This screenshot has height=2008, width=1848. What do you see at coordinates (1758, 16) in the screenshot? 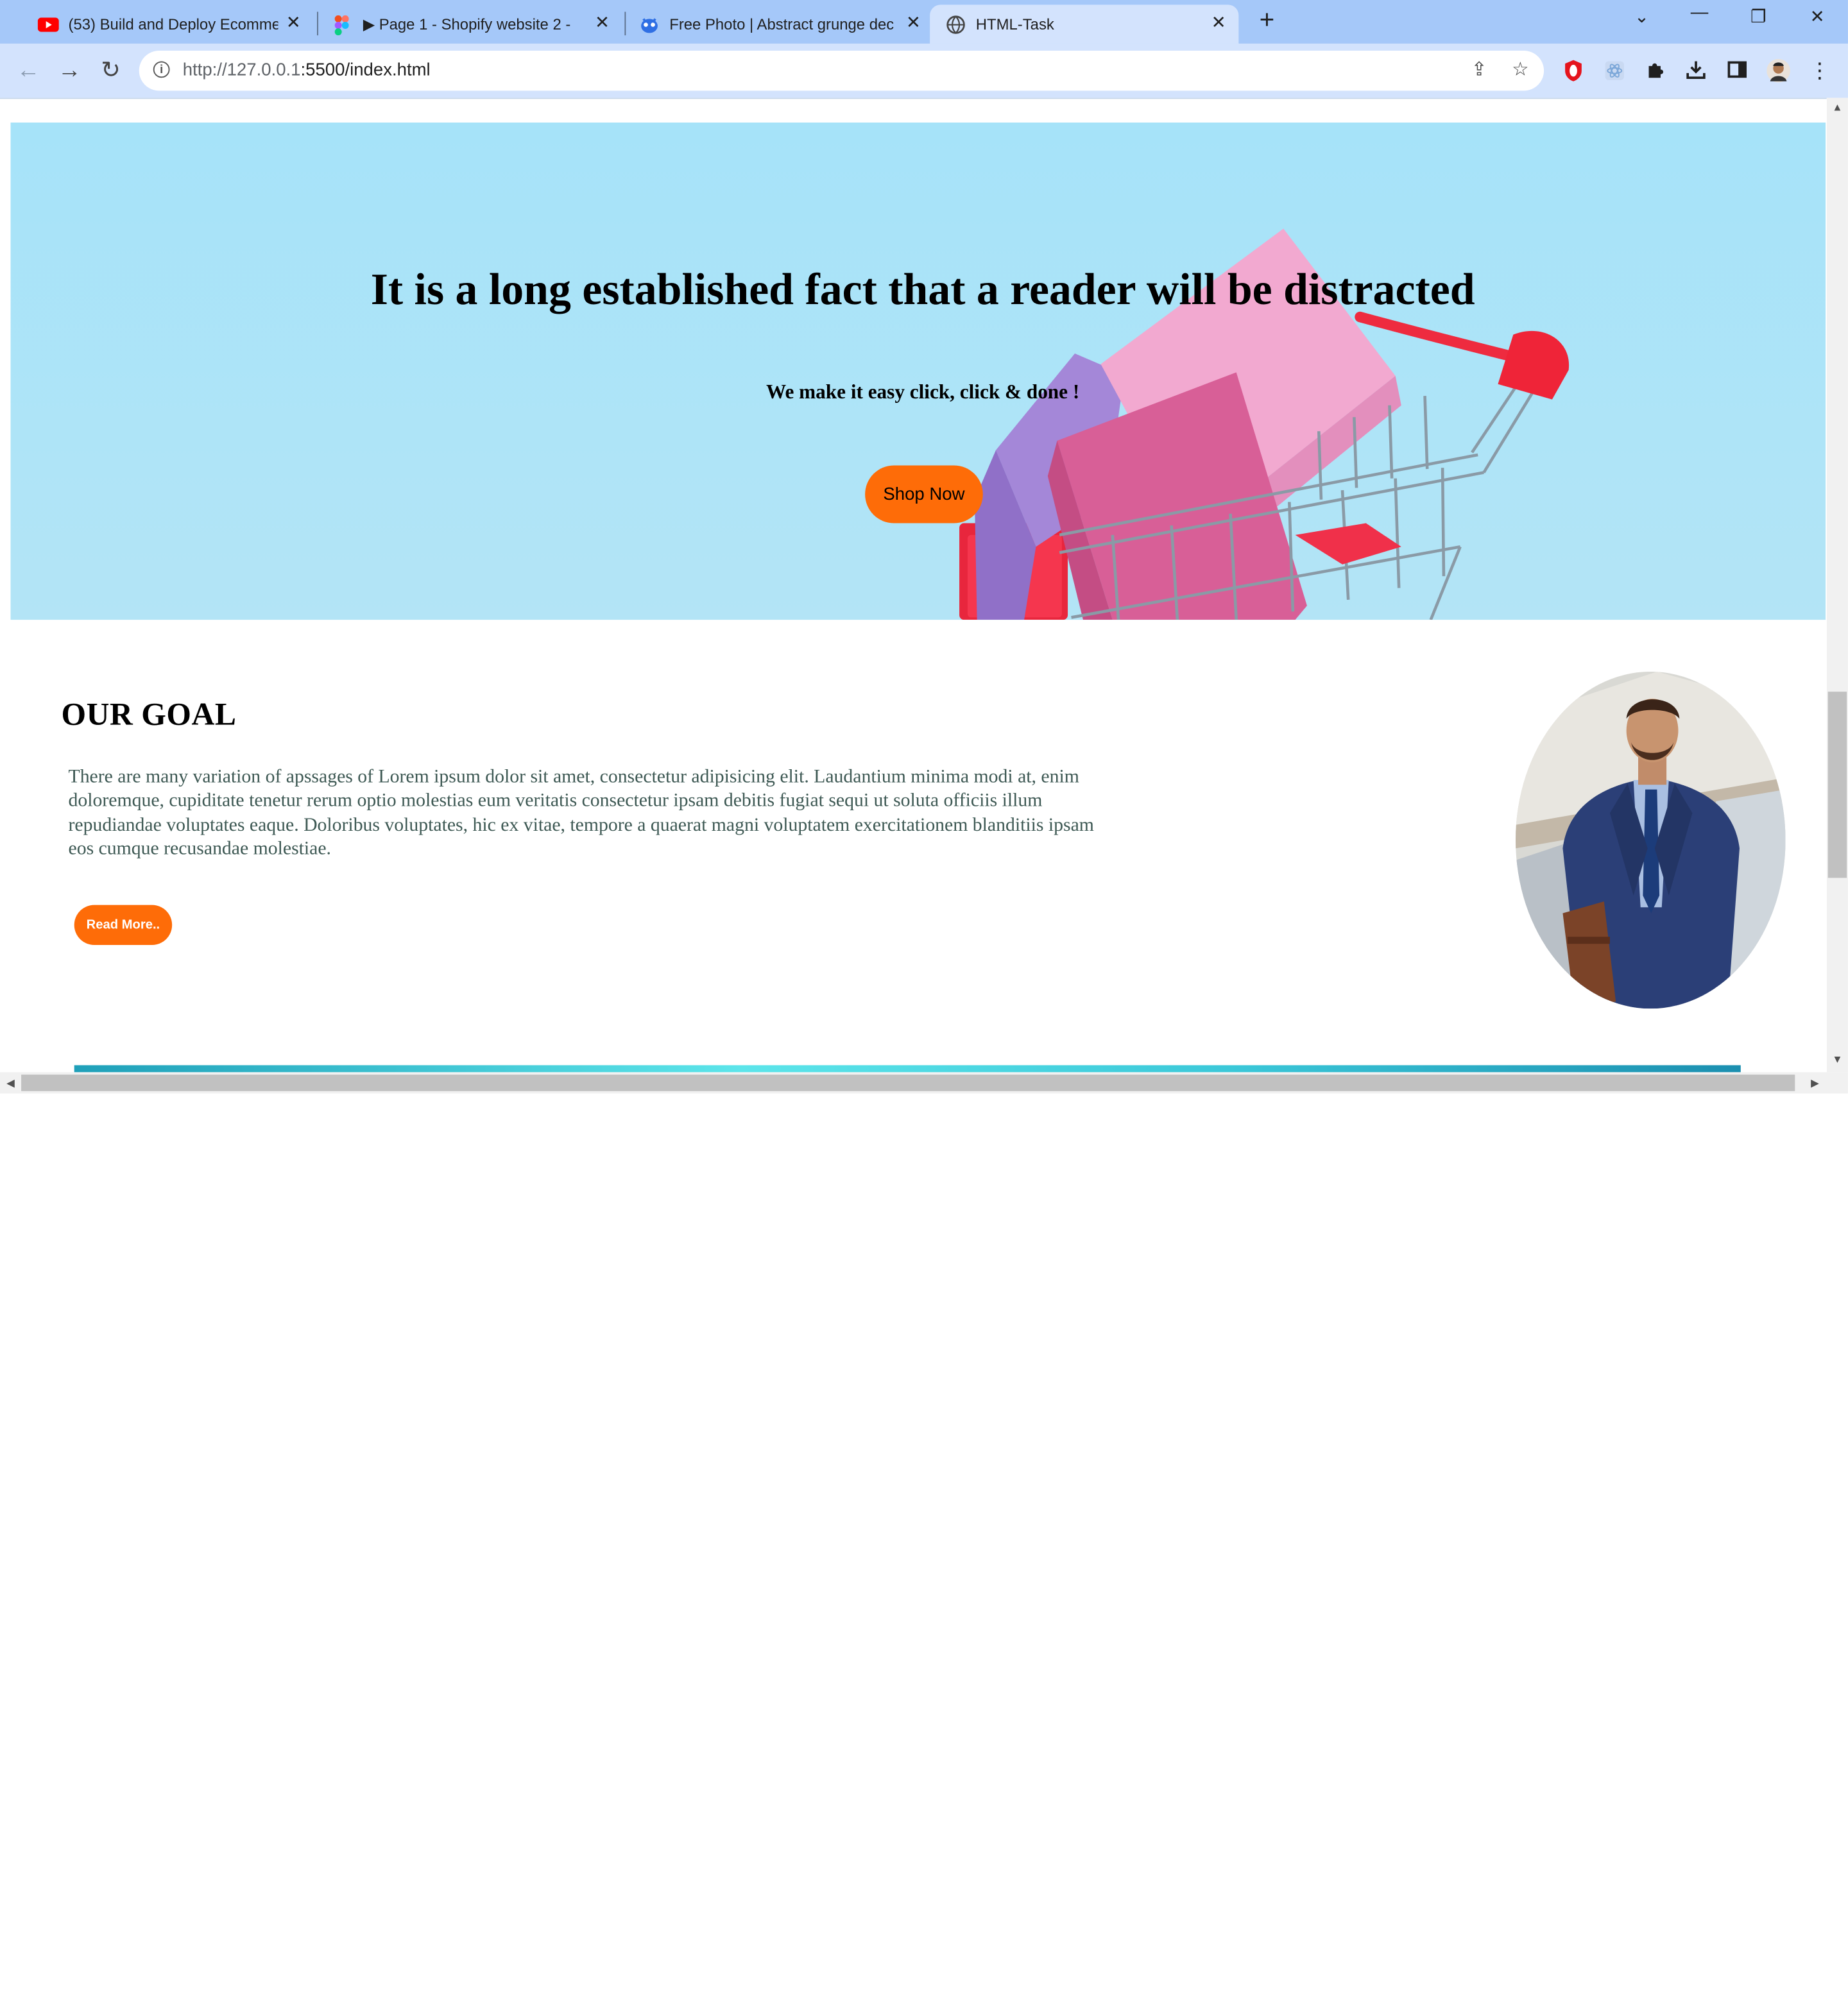
I see `restore-icon: ❐` at bounding box center [1758, 16].